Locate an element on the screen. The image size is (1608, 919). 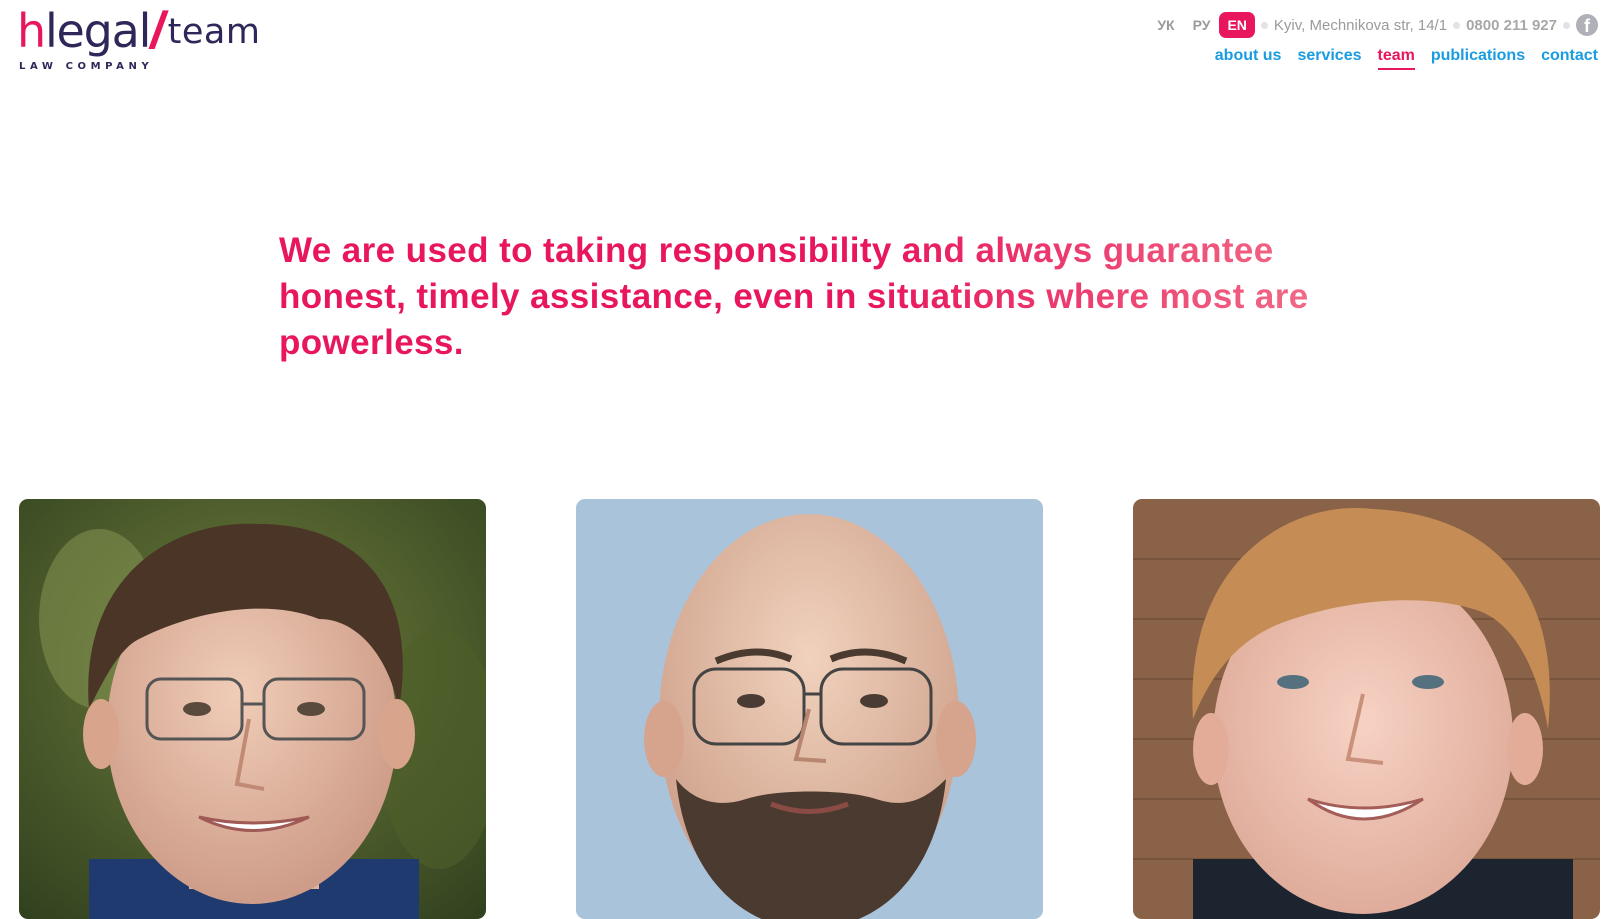
company-logo: hlegal/team LAW COMPANY is located at coordinates (147, 38).